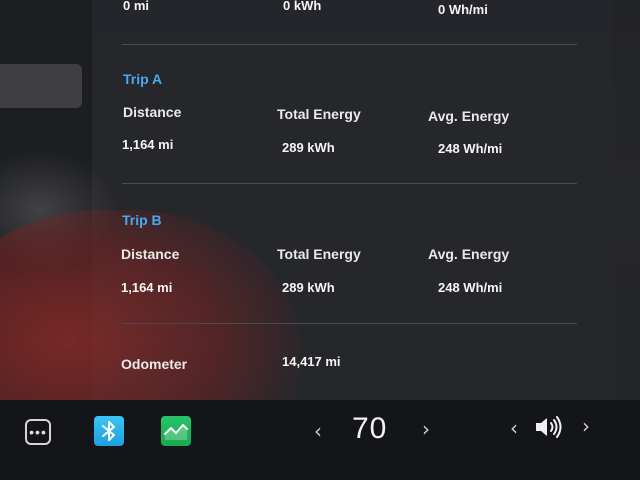 The image size is (640, 480). I want to click on top-distance-value: 0 mi, so click(136, 6).